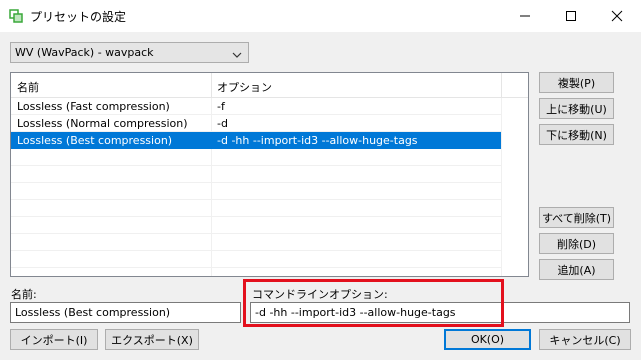  I want to click on list-item-name: Lossless (Normal compression), so click(102, 123).